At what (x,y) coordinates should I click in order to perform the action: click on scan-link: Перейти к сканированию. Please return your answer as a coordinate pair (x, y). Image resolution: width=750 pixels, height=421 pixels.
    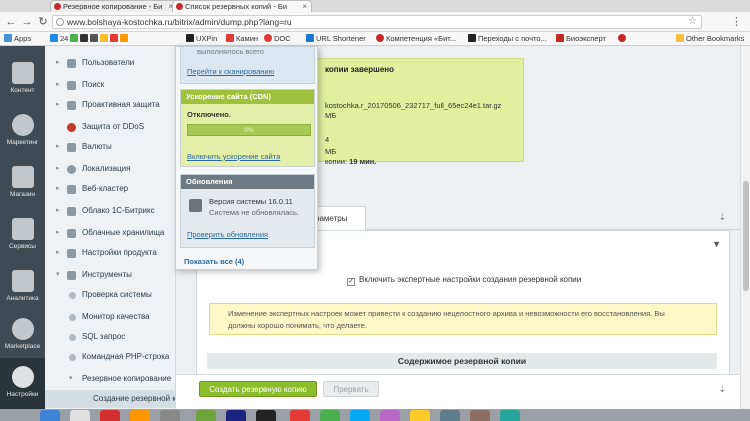
    Looking at the image, I should click on (230, 71).